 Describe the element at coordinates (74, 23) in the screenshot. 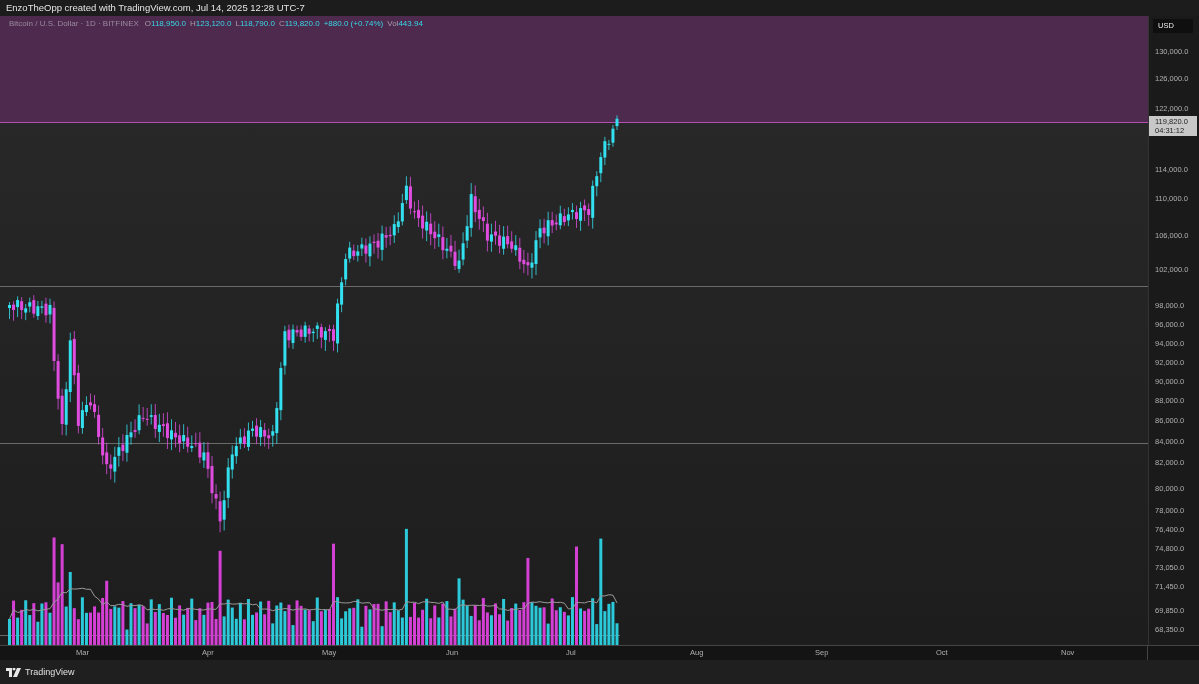

I see `symbol-label: Bitcoin / U.S. Dollar · 1D · BITFINEX` at that location.